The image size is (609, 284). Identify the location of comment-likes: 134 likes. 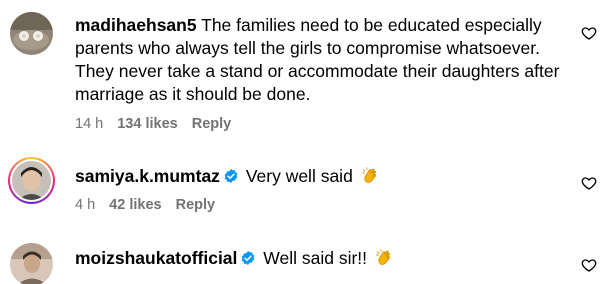
(147, 124).